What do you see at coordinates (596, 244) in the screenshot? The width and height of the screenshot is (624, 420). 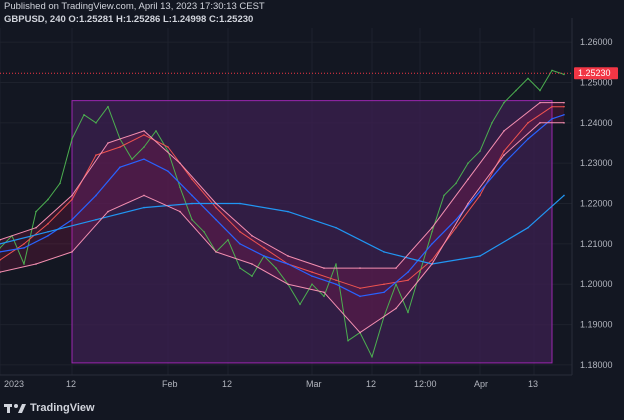 I see `y-tick-label-3: 1.21000` at bounding box center [596, 244].